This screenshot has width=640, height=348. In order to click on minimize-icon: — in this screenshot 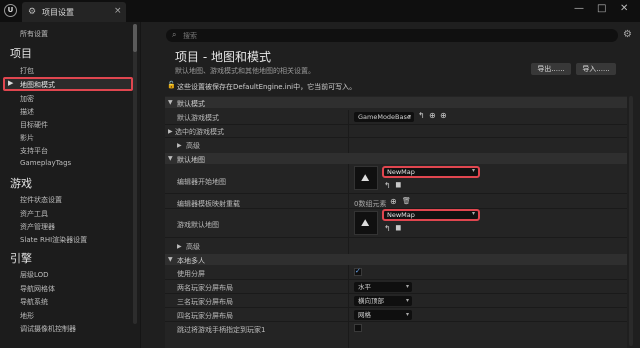, I will do `click(579, 8)`.